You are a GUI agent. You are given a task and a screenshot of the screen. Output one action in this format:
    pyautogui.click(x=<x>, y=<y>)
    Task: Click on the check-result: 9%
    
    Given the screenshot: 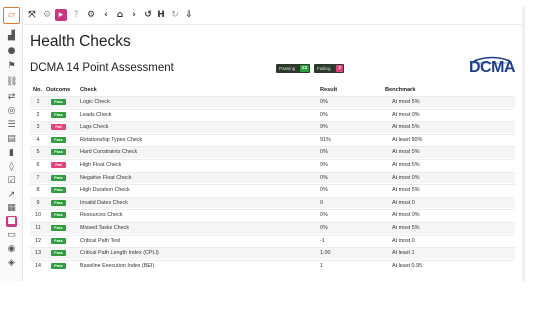 What is the action you would take?
    pyautogui.click(x=324, y=165)
    